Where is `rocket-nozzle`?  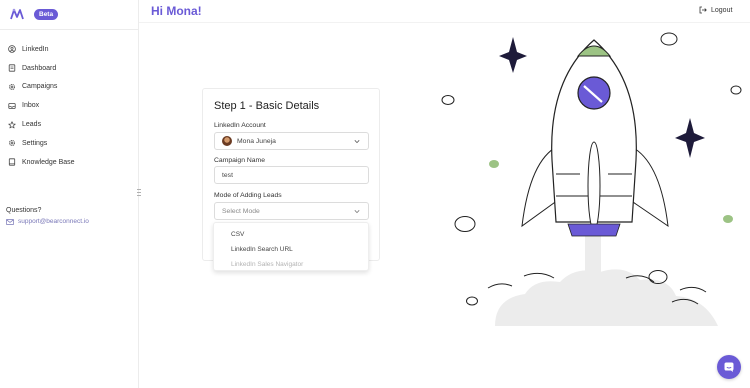 rocket-nozzle is located at coordinates (594, 230).